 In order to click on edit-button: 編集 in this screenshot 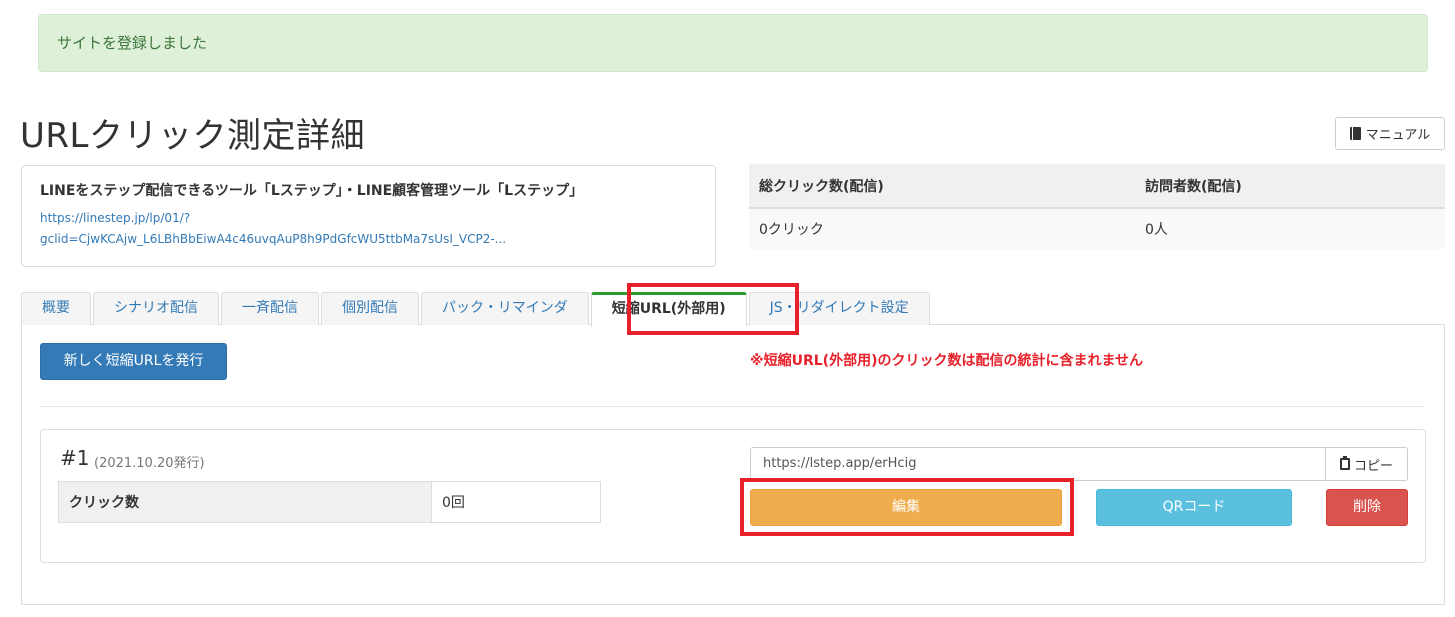, I will do `click(906, 507)`.